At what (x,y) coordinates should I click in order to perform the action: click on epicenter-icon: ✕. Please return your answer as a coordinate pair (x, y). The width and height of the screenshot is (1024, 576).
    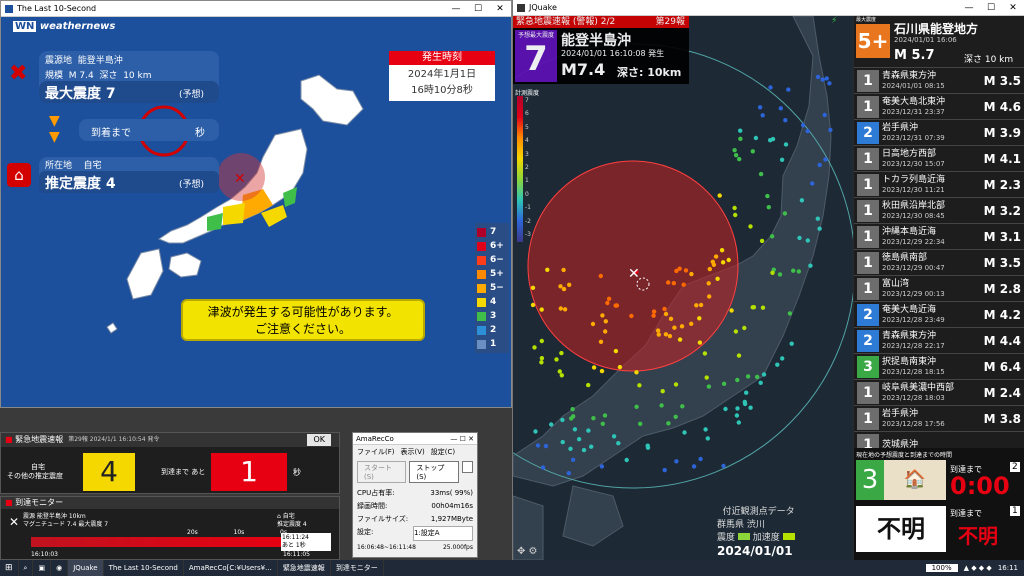
    Looking at the image, I should click on (240, 179).